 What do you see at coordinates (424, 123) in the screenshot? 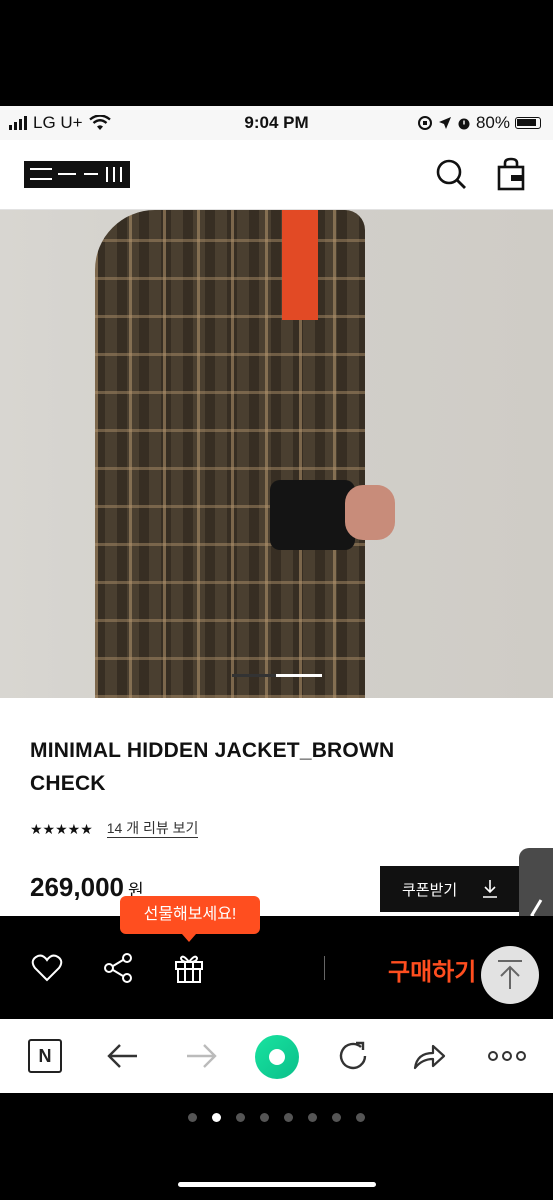
I see `orientation-lock-icon` at bounding box center [424, 123].